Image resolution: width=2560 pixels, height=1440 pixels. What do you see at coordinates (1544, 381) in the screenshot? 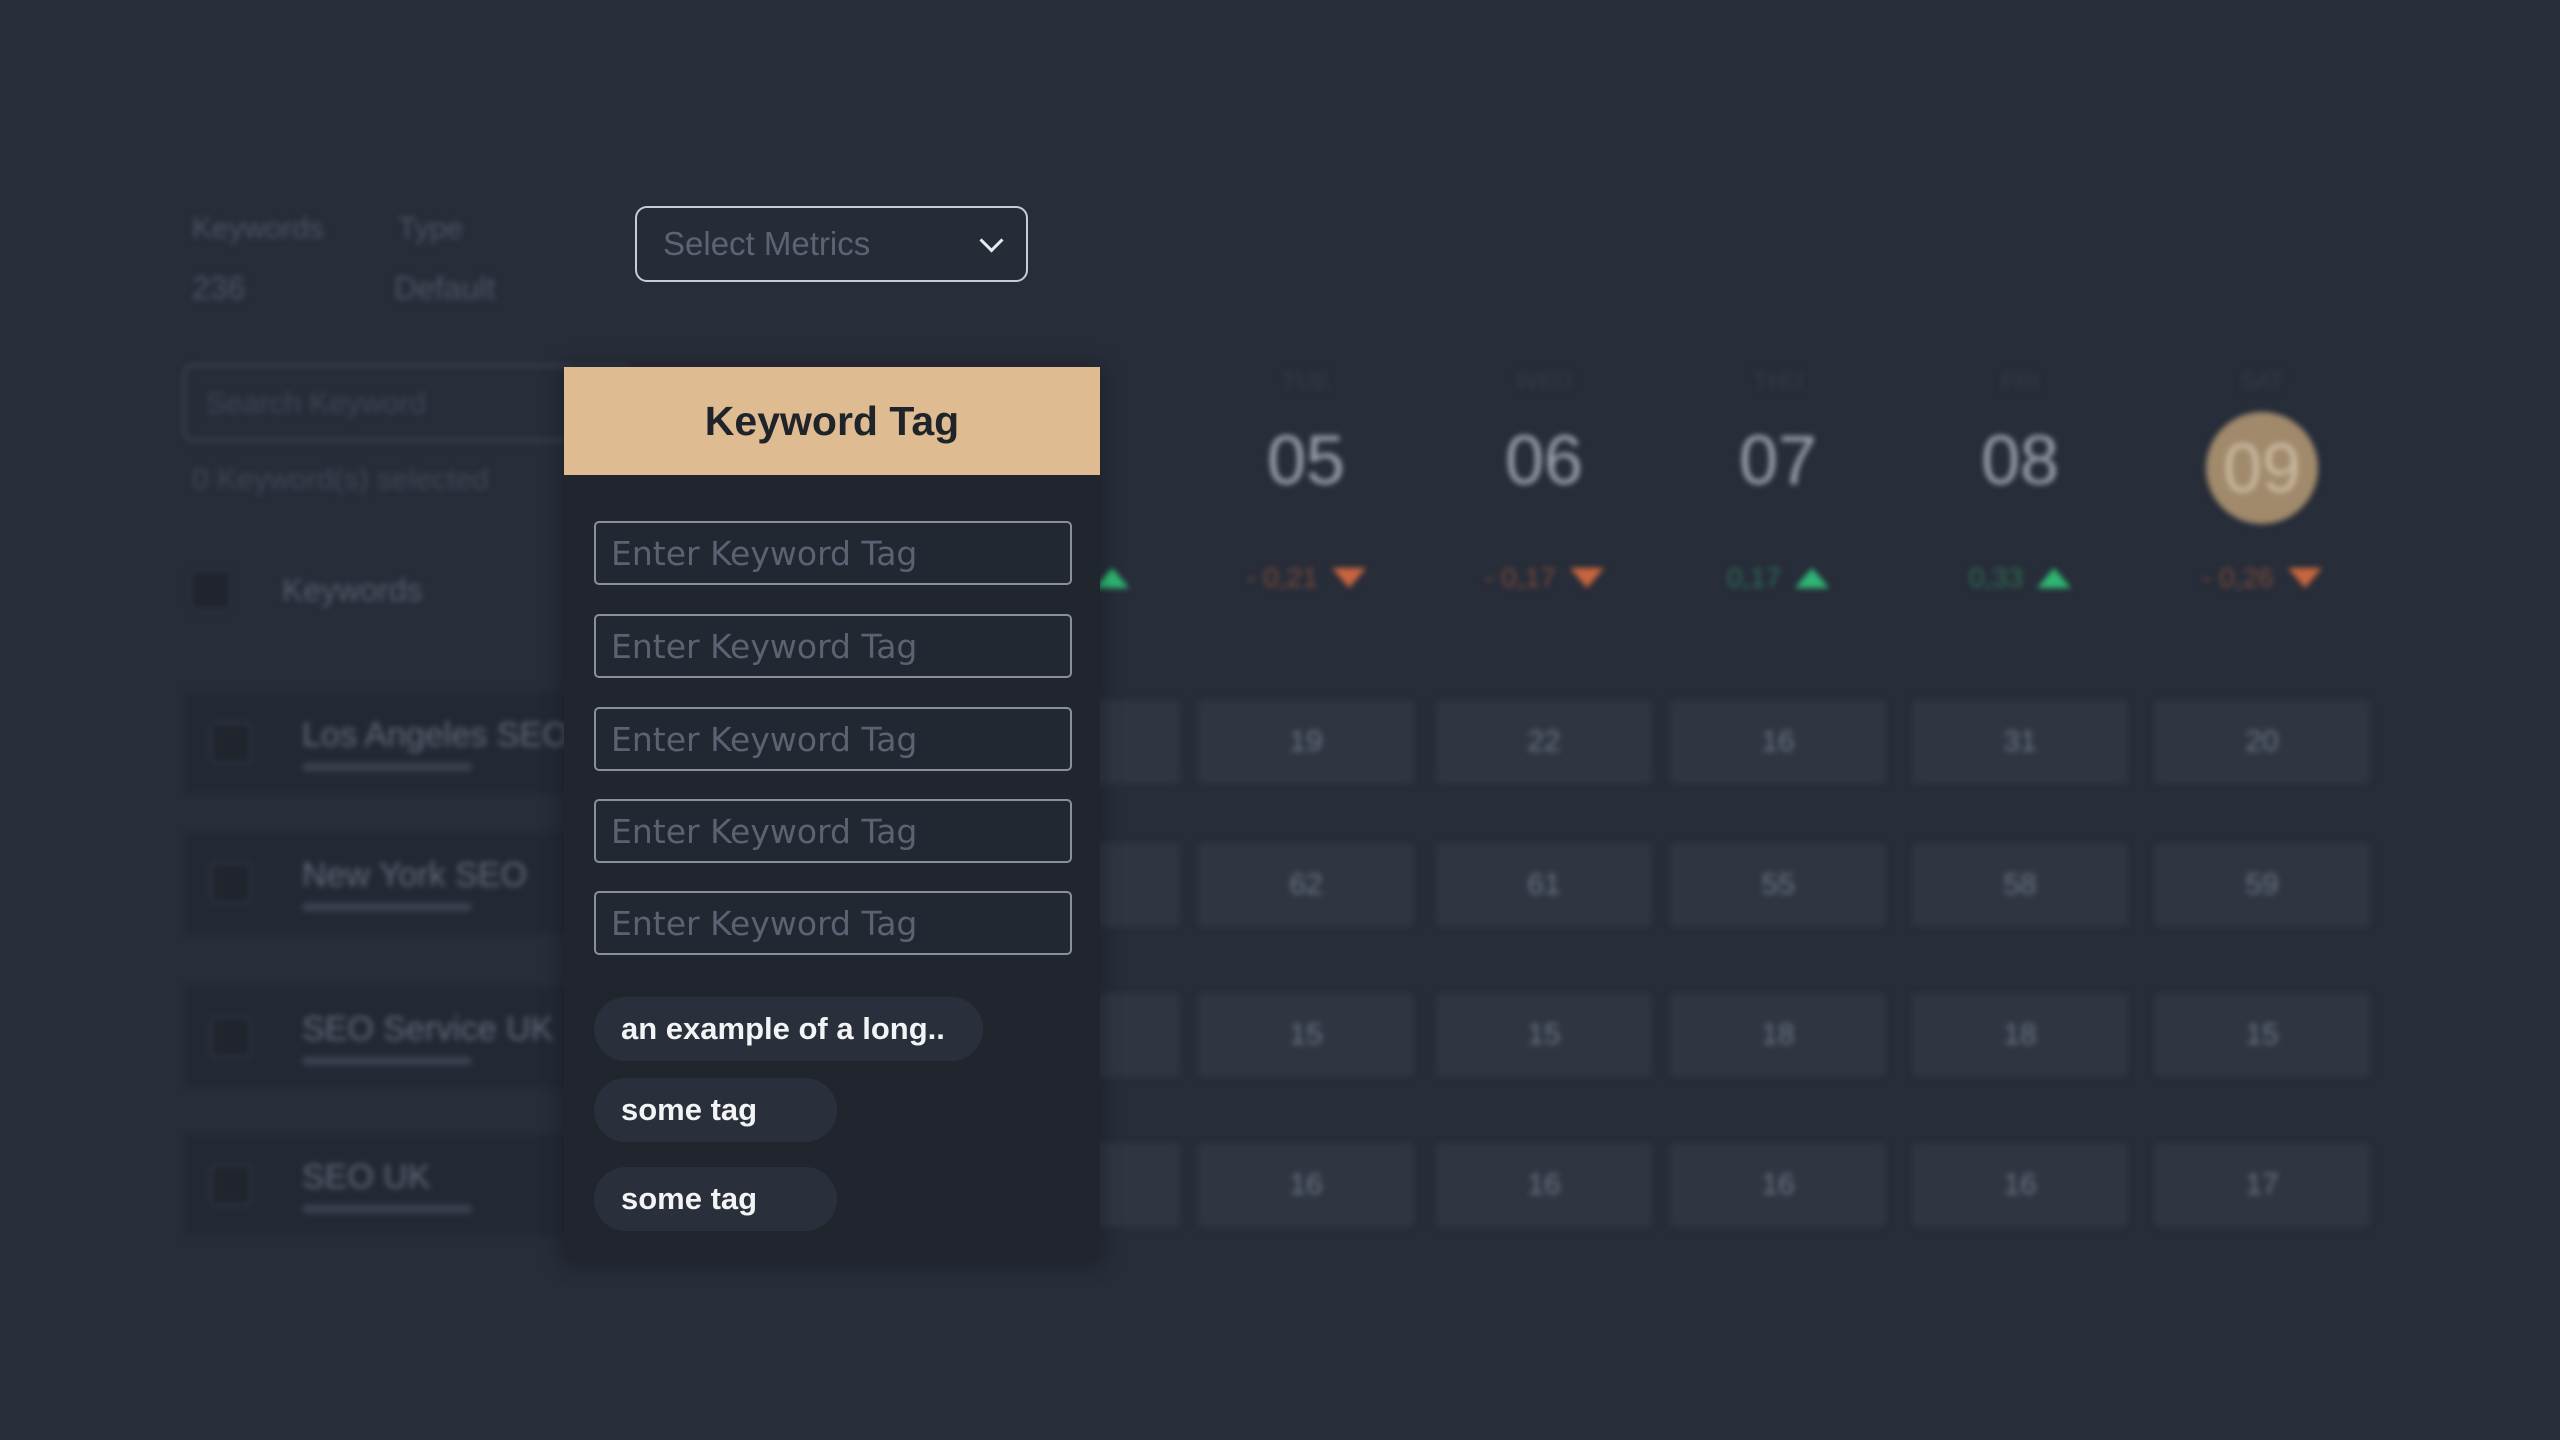
I see `day-name: WED` at bounding box center [1544, 381].